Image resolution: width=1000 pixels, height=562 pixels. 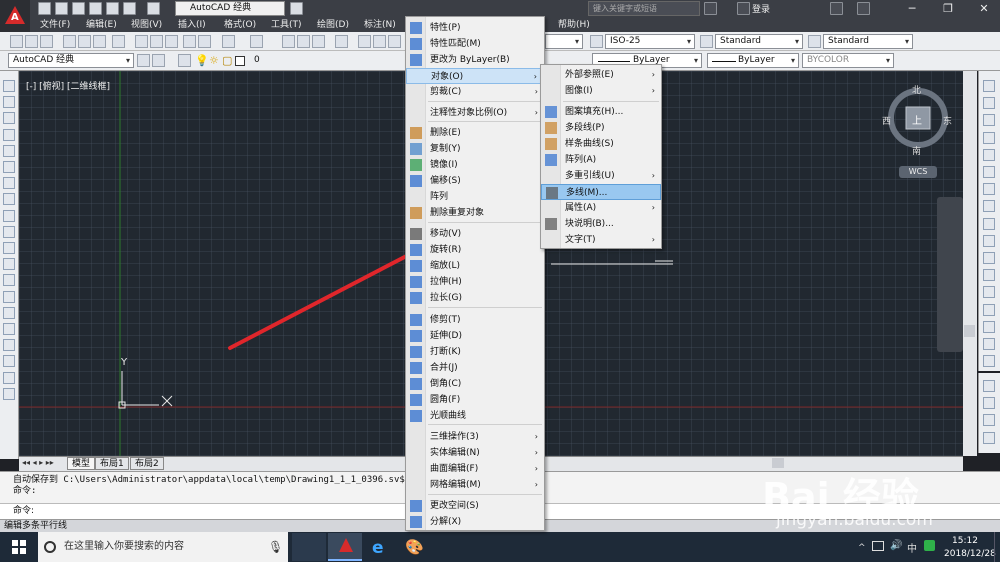 I want to click on text-style-combo-partial, so click(x=564, y=41).